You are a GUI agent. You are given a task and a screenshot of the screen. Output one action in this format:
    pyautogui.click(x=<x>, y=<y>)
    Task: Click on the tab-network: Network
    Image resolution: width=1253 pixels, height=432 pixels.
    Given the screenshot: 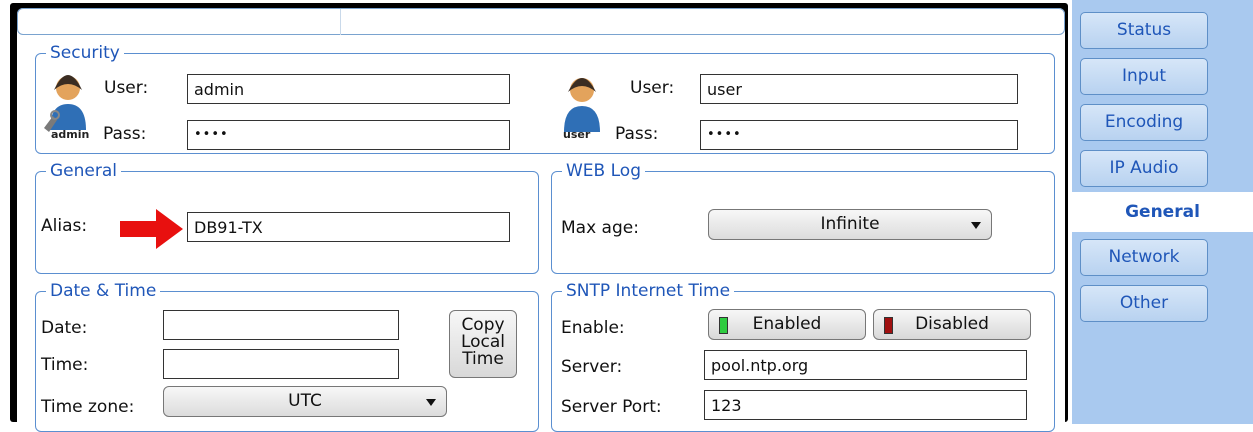 What is the action you would take?
    pyautogui.click(x=1144, y=257)
    